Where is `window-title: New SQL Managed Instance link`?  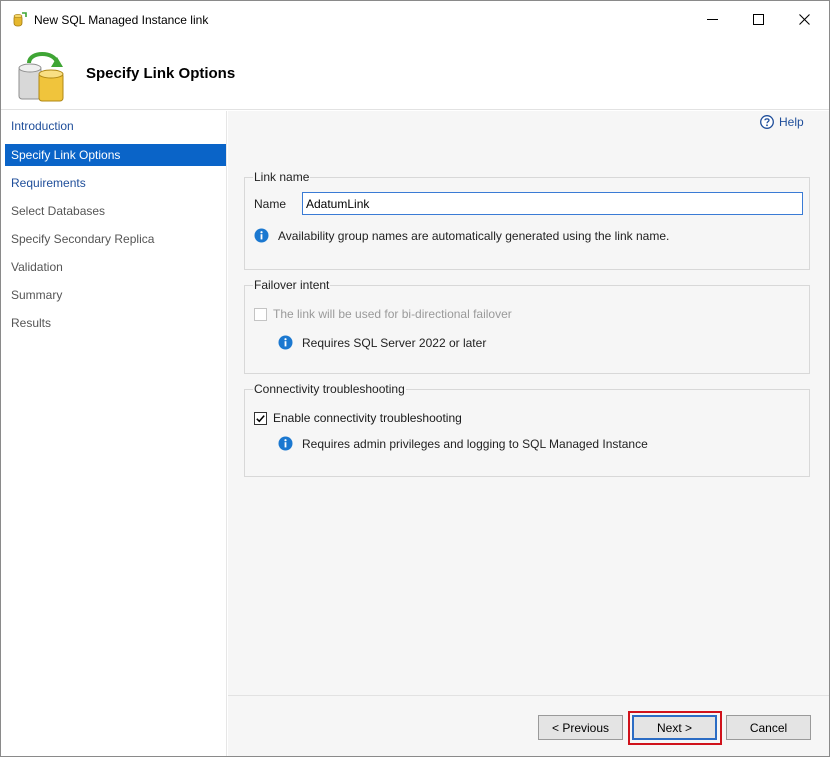
window-title: New SQL Managed Instance link is located at coordinates (121, 20).